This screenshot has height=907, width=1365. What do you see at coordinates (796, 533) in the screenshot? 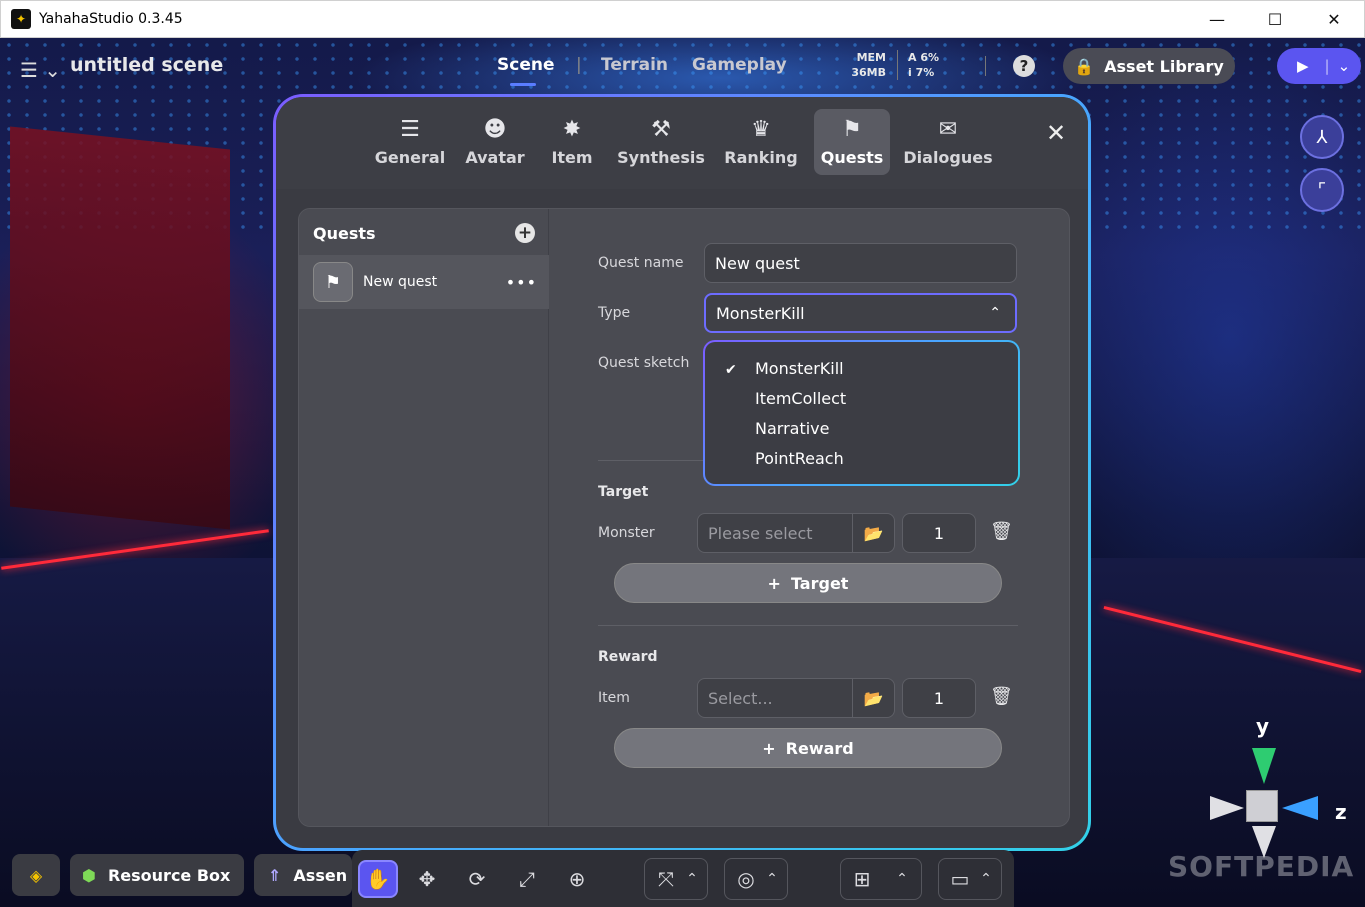
I see `monster-select: Please select 📂` at bounding box center [796, 533].